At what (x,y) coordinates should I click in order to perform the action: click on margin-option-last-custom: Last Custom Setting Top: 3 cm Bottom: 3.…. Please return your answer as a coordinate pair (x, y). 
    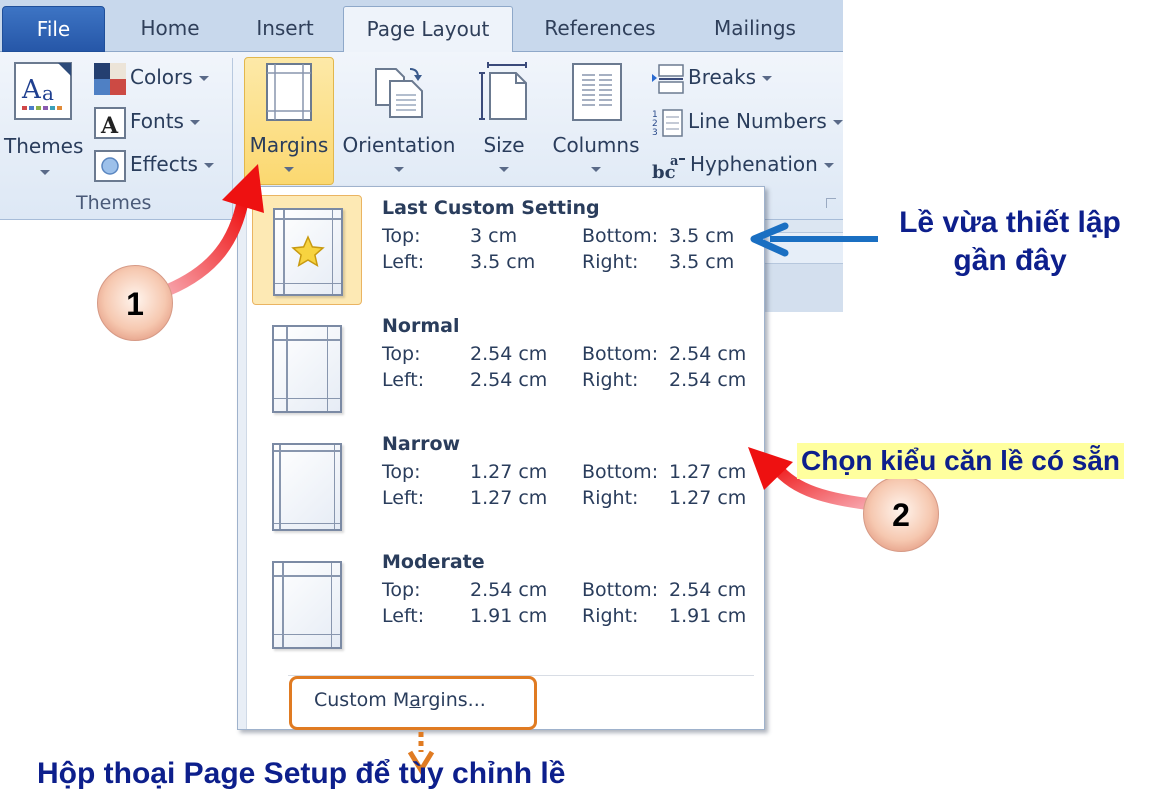
    Looking at the image, I should click on (502, 251).